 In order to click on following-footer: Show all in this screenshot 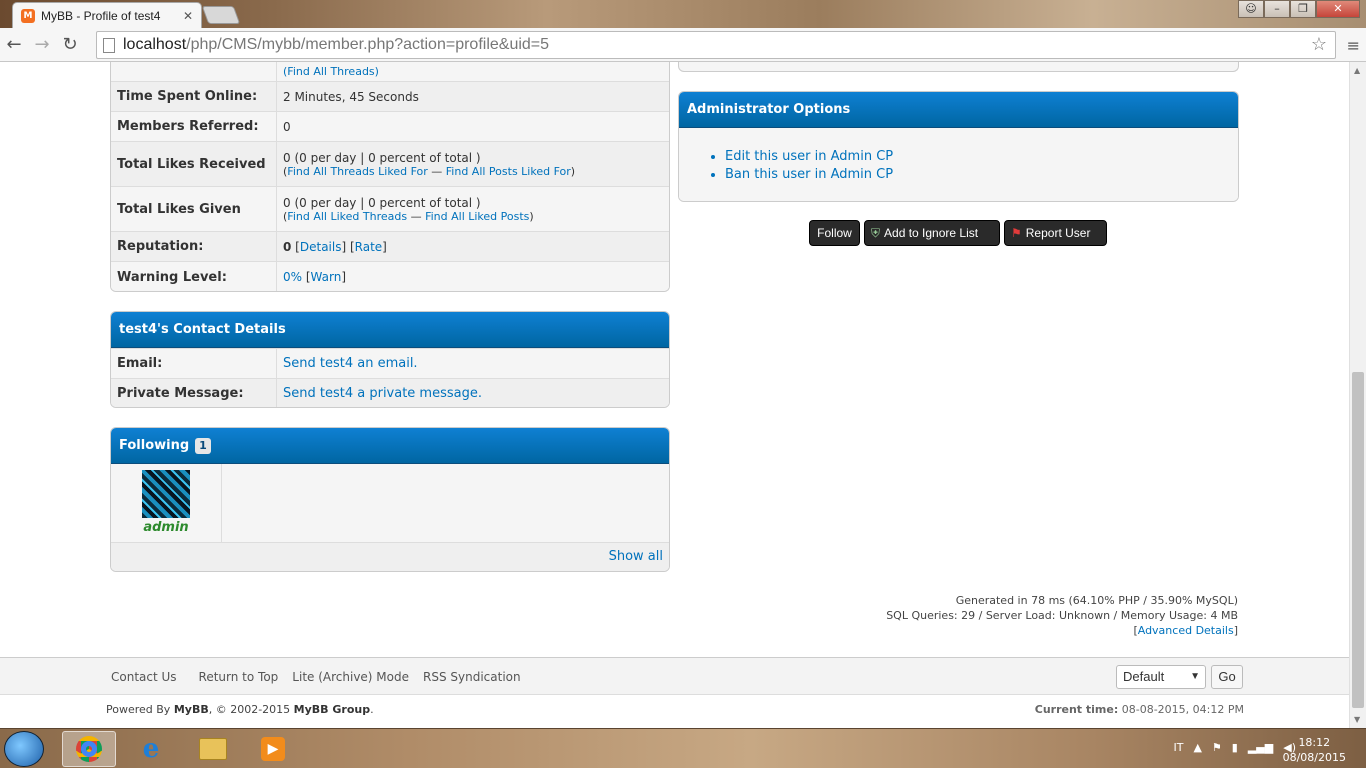, I will do `click(390, 556)`.